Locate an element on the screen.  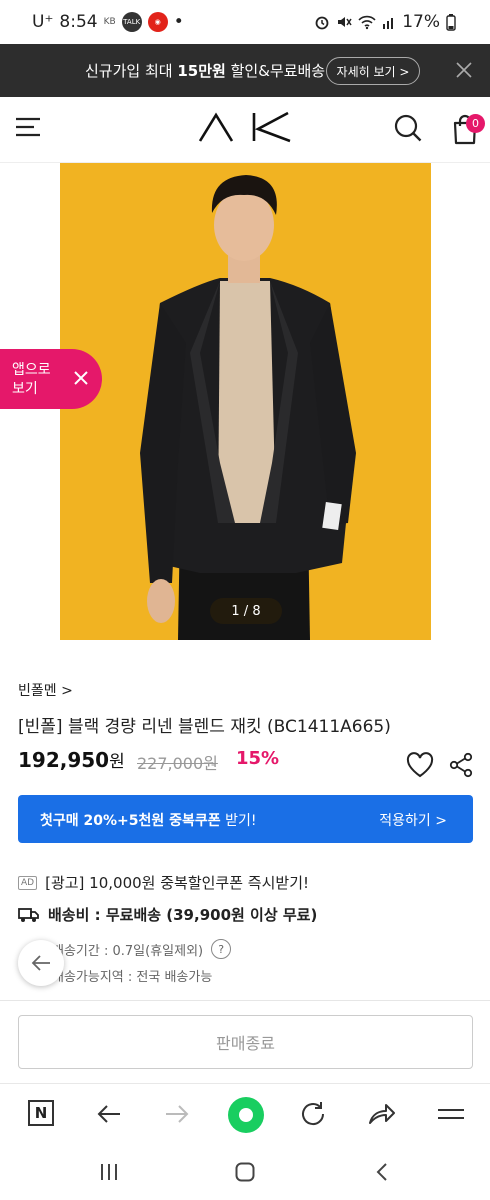
promo-text-prefix: 신규가입 최대 is located at coordinates (131, 71).